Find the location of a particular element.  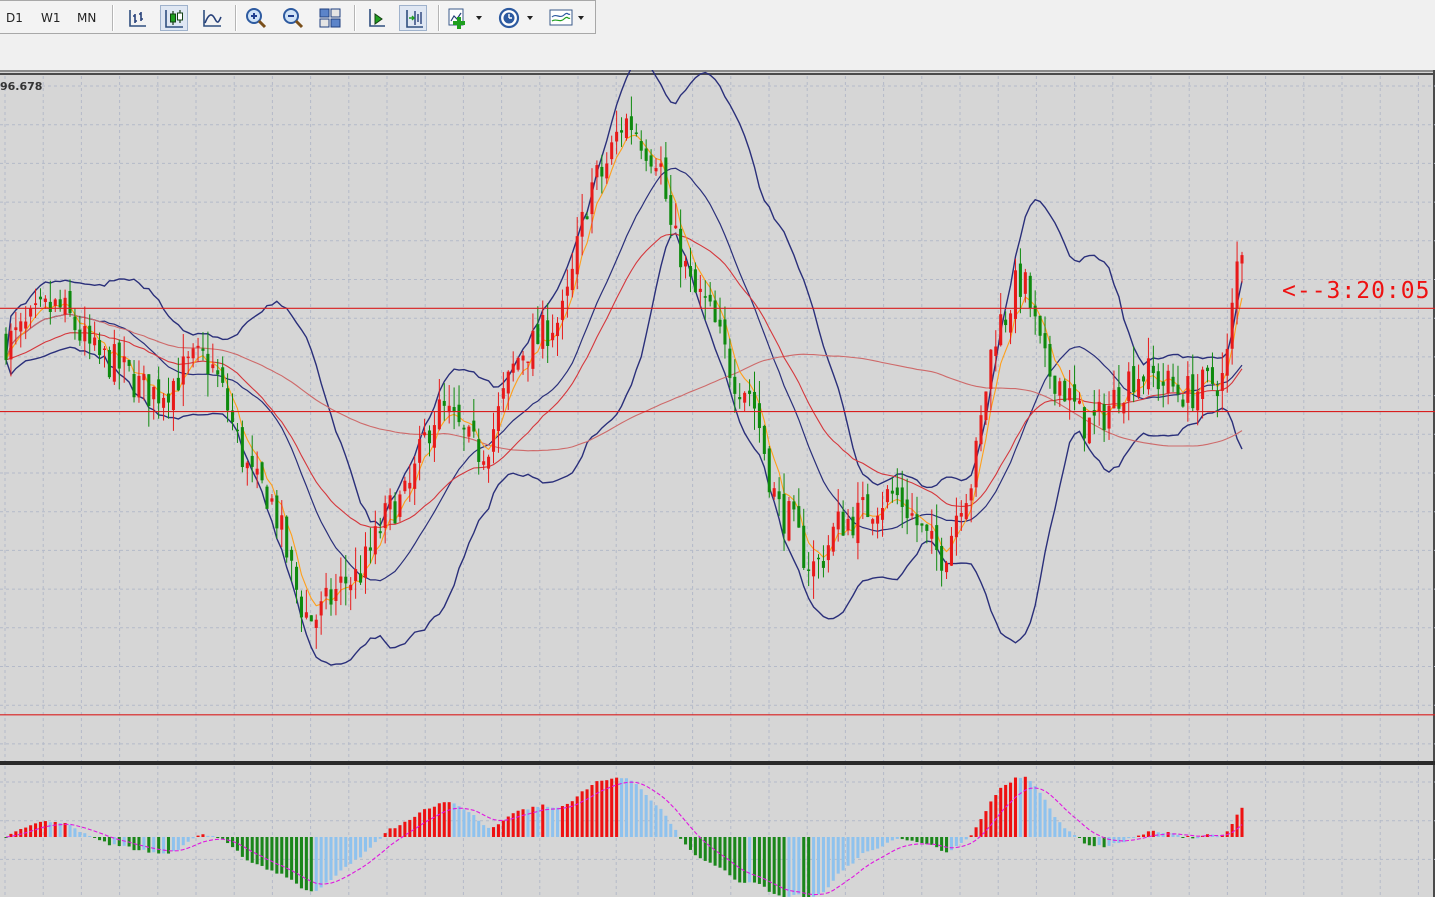

zoom-out-icon is located at coordinates (293, 18).